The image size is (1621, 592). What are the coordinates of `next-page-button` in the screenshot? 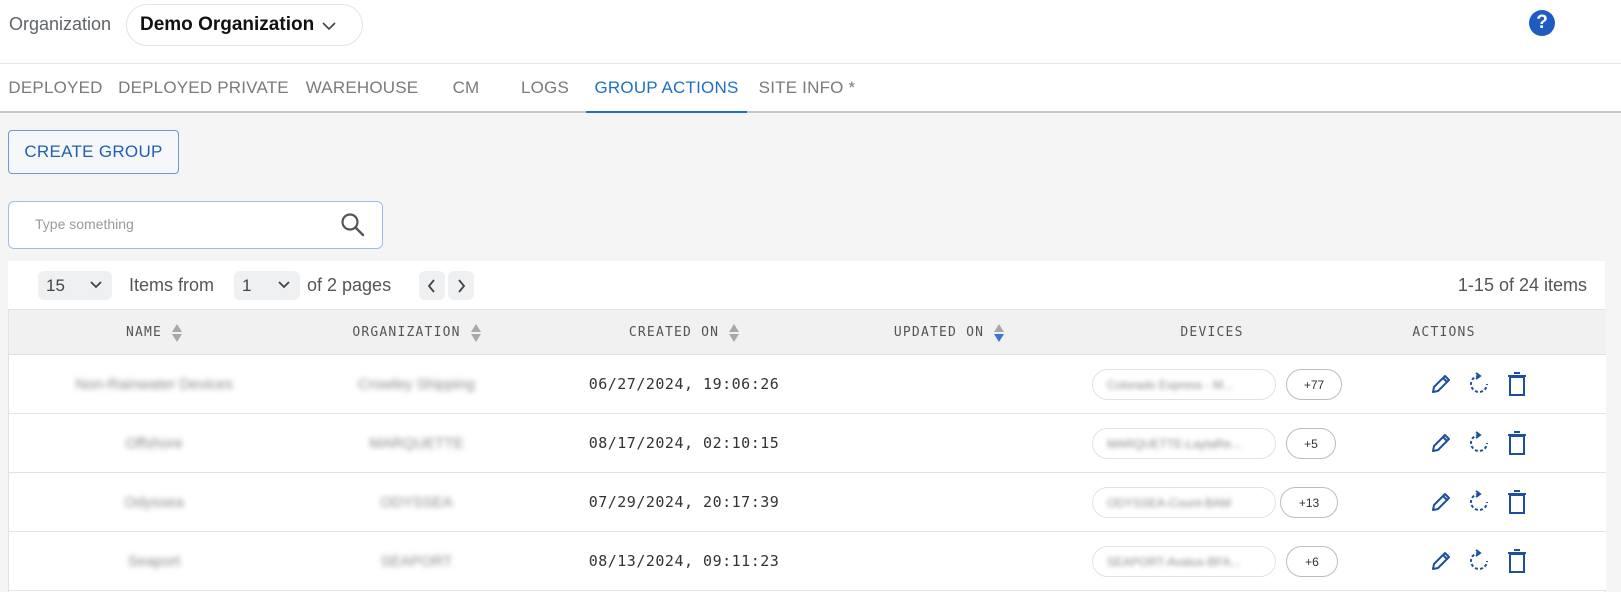 It's located at (461, 285).